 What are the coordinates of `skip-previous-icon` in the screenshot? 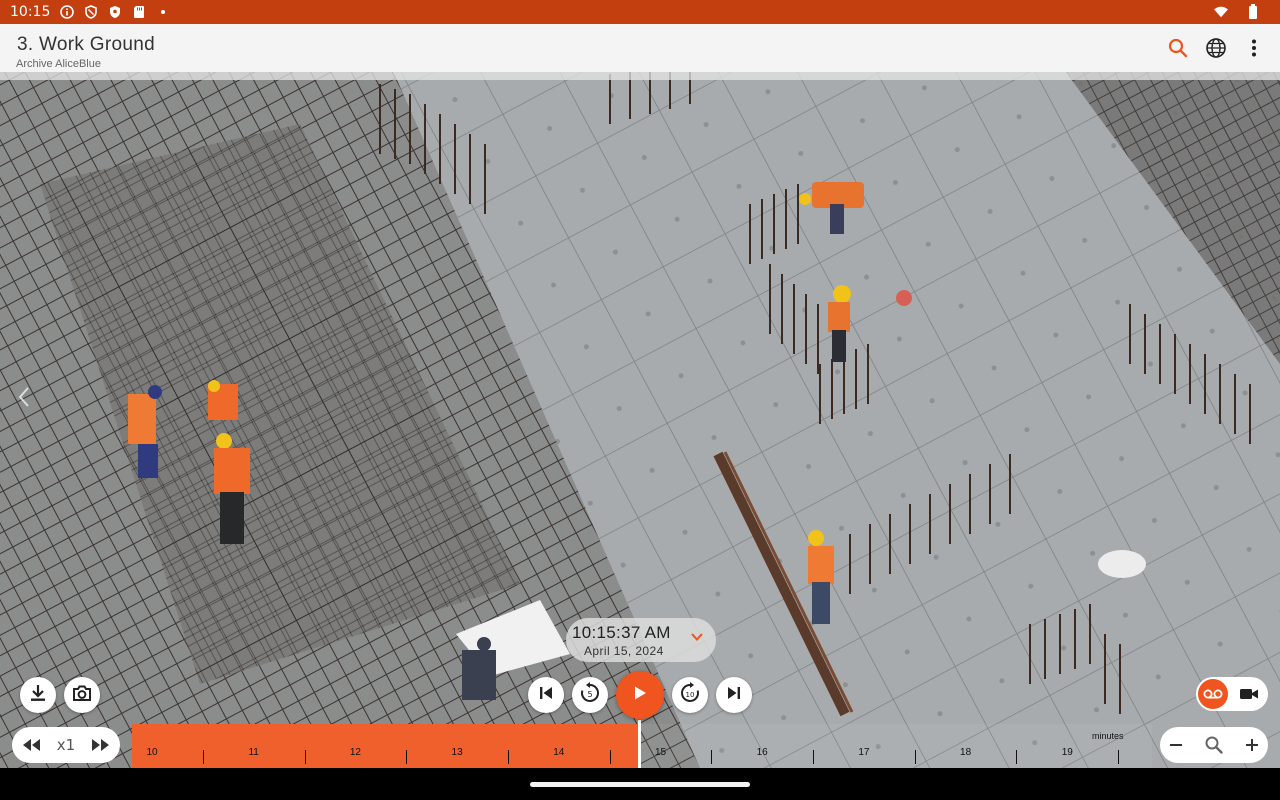 It's located at (546, 695).